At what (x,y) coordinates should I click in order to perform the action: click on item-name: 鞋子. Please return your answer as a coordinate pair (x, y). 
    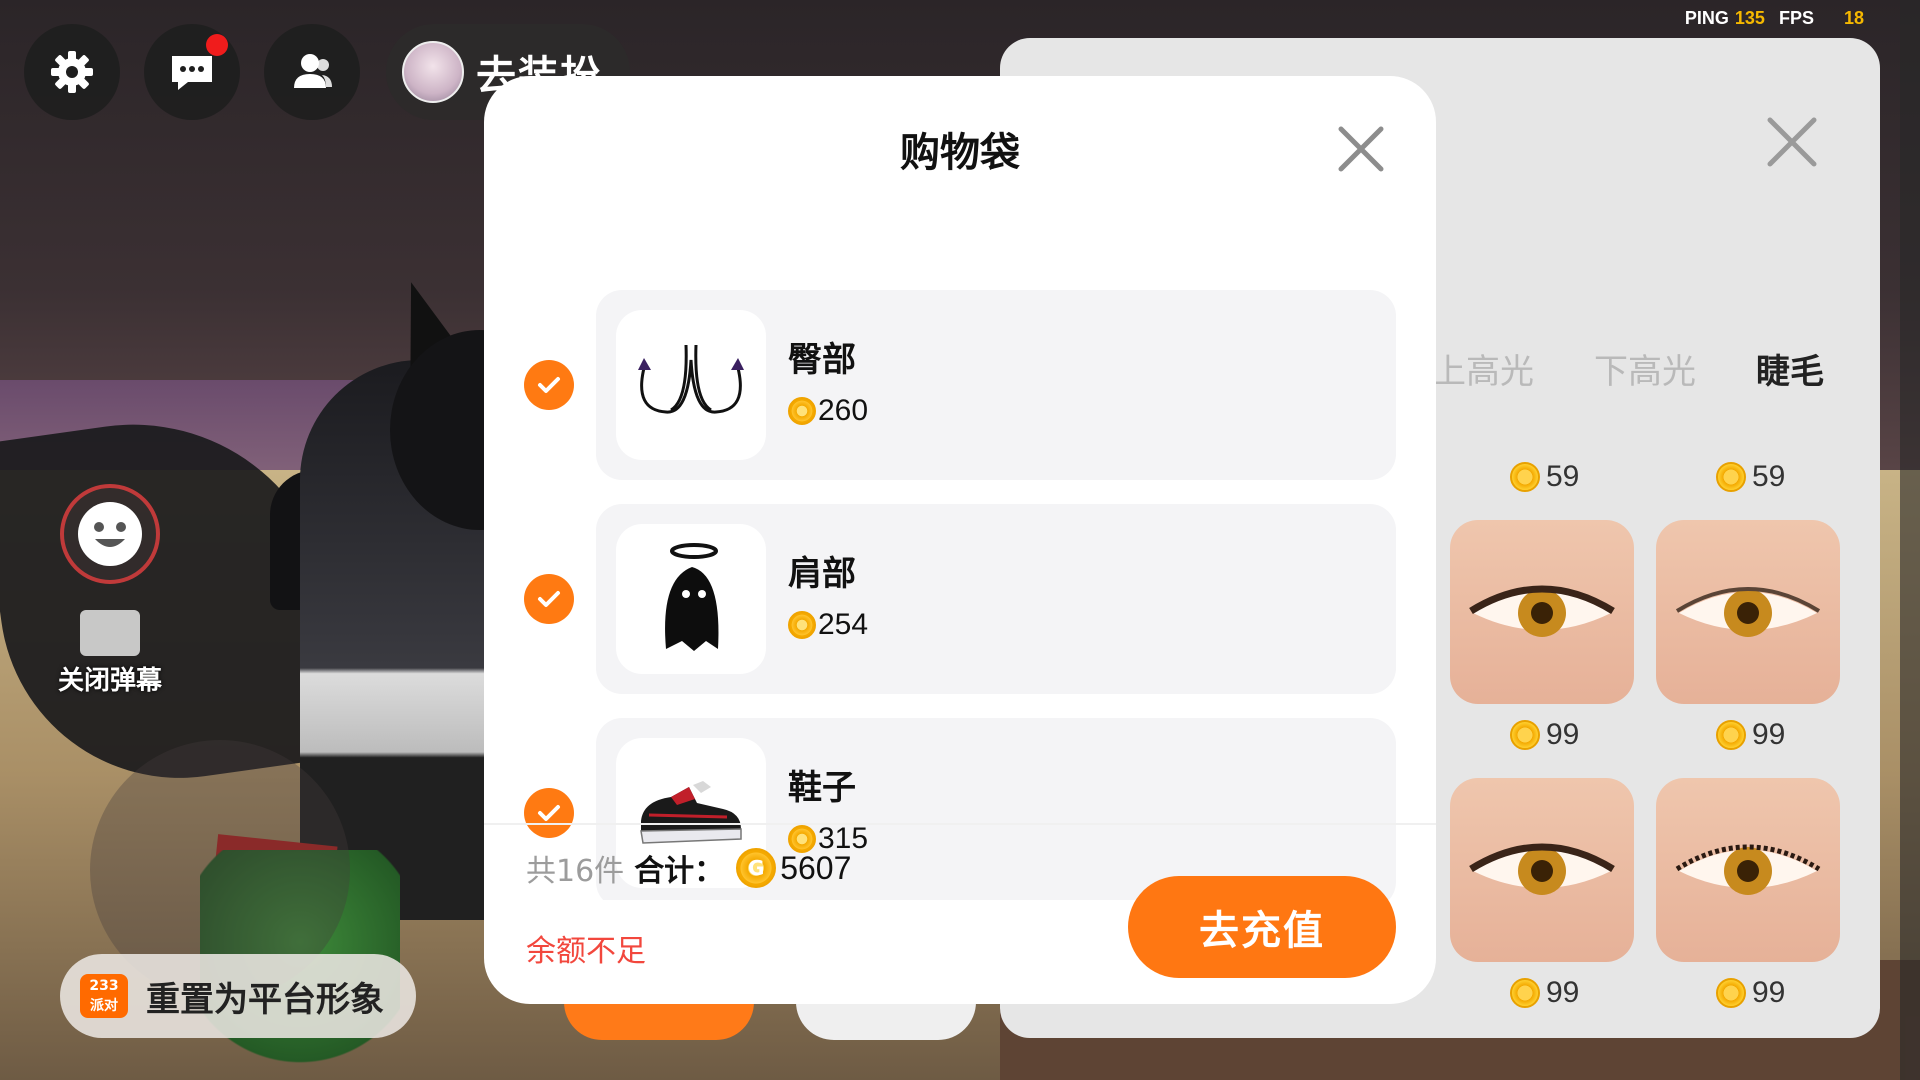
    Looking at the image, I should click on (822, 788).